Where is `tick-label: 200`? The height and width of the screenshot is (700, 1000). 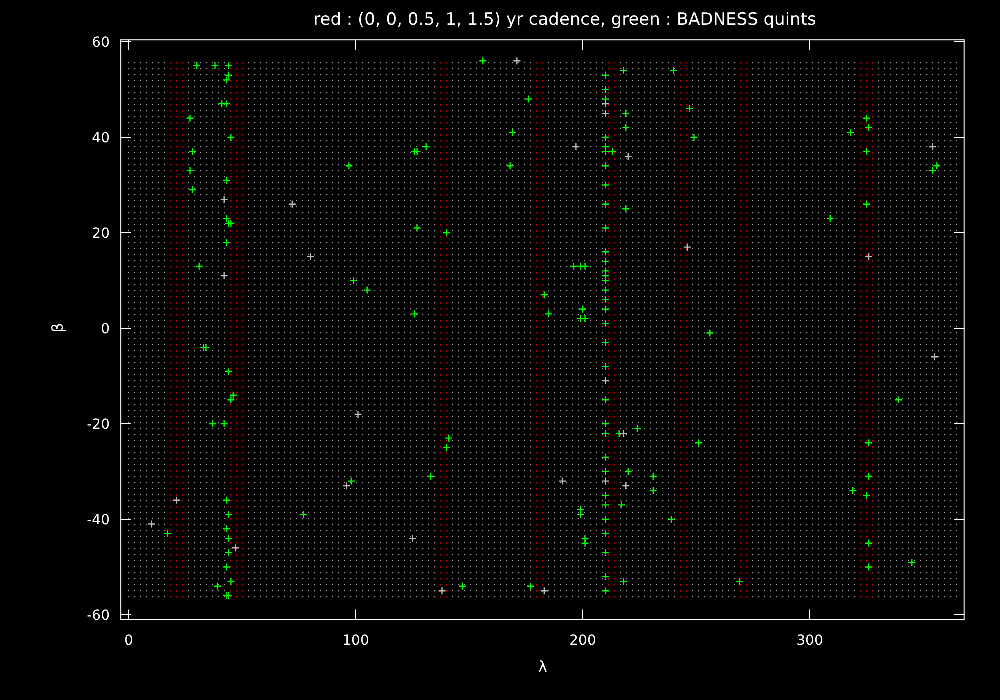
tick-label: 200 is located at coordinates (583, 641).